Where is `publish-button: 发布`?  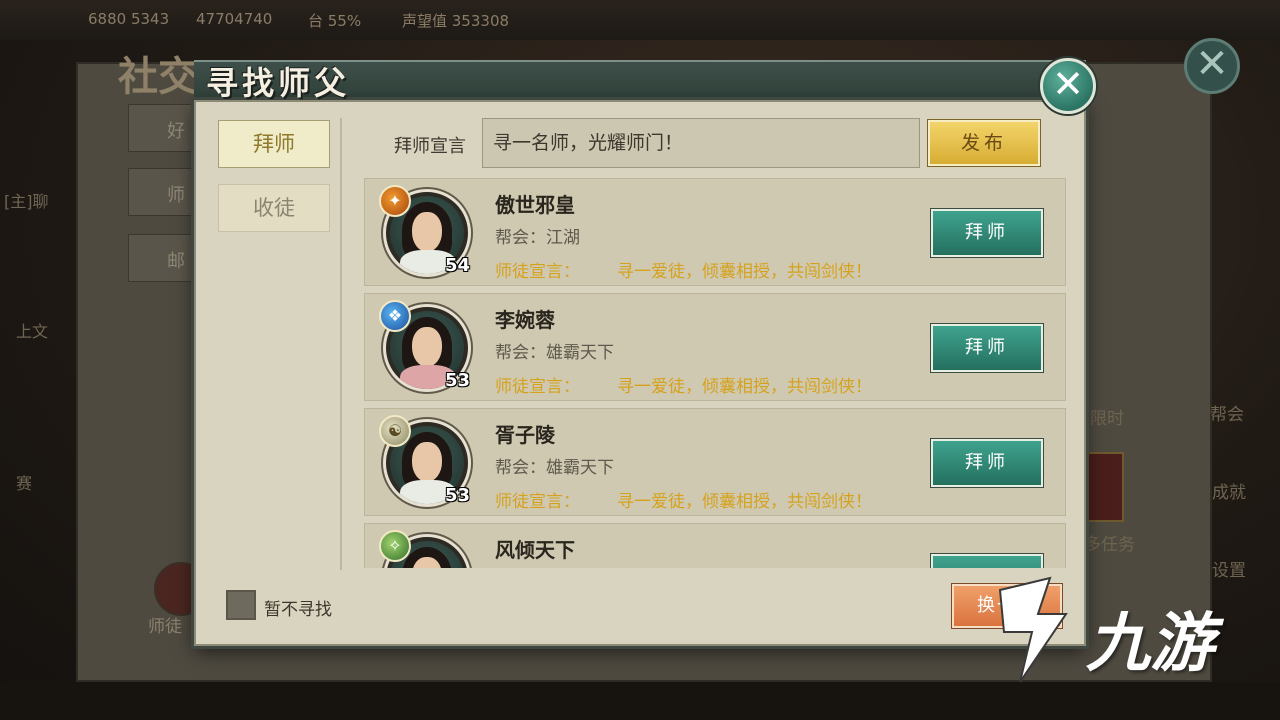
publish-button: 发布 is located at coordinates (984, 143).